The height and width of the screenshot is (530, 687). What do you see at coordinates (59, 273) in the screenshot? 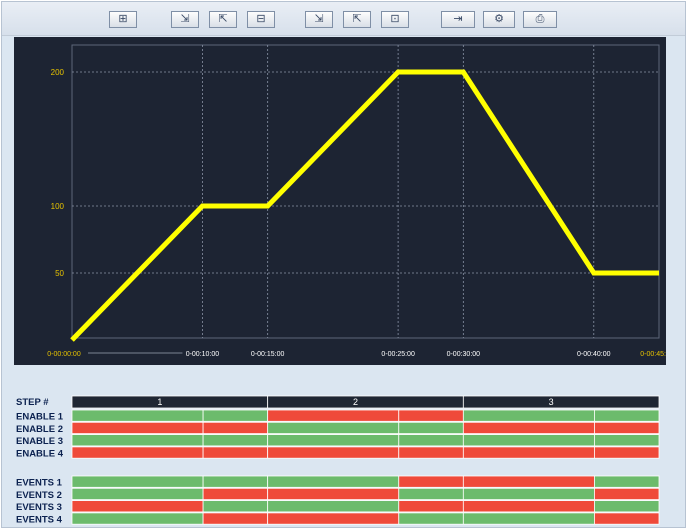
I see `y-tick-label: 50` at bounding box center [59, 273].